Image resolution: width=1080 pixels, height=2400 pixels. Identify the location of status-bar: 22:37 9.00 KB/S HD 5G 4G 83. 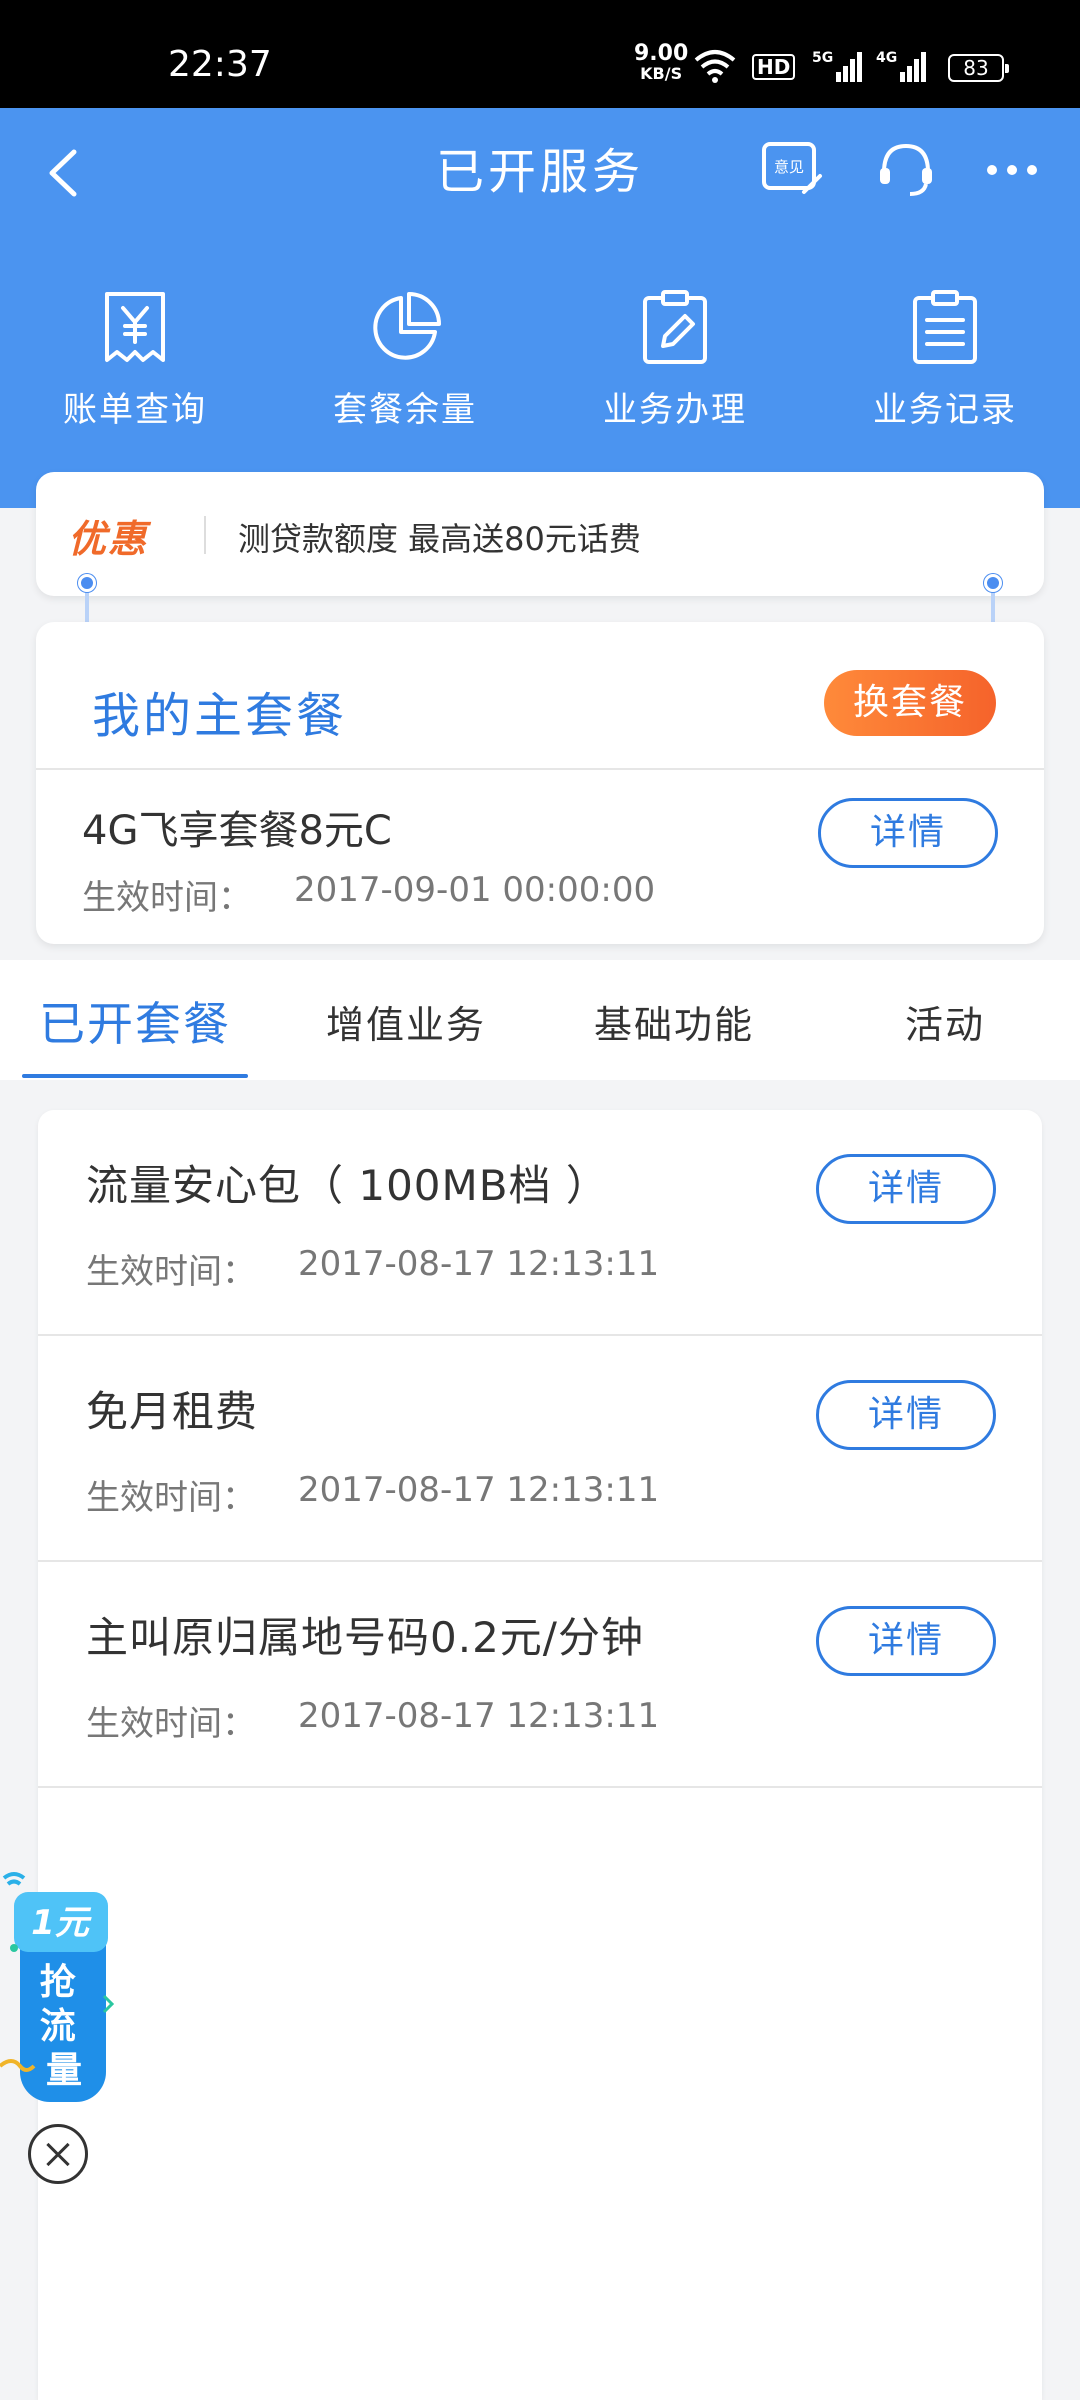
(540, 54).